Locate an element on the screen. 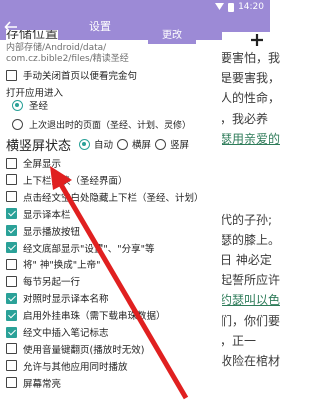  setting-option-row: 对照时显示译本名称 is located at coordinates (57, 298).